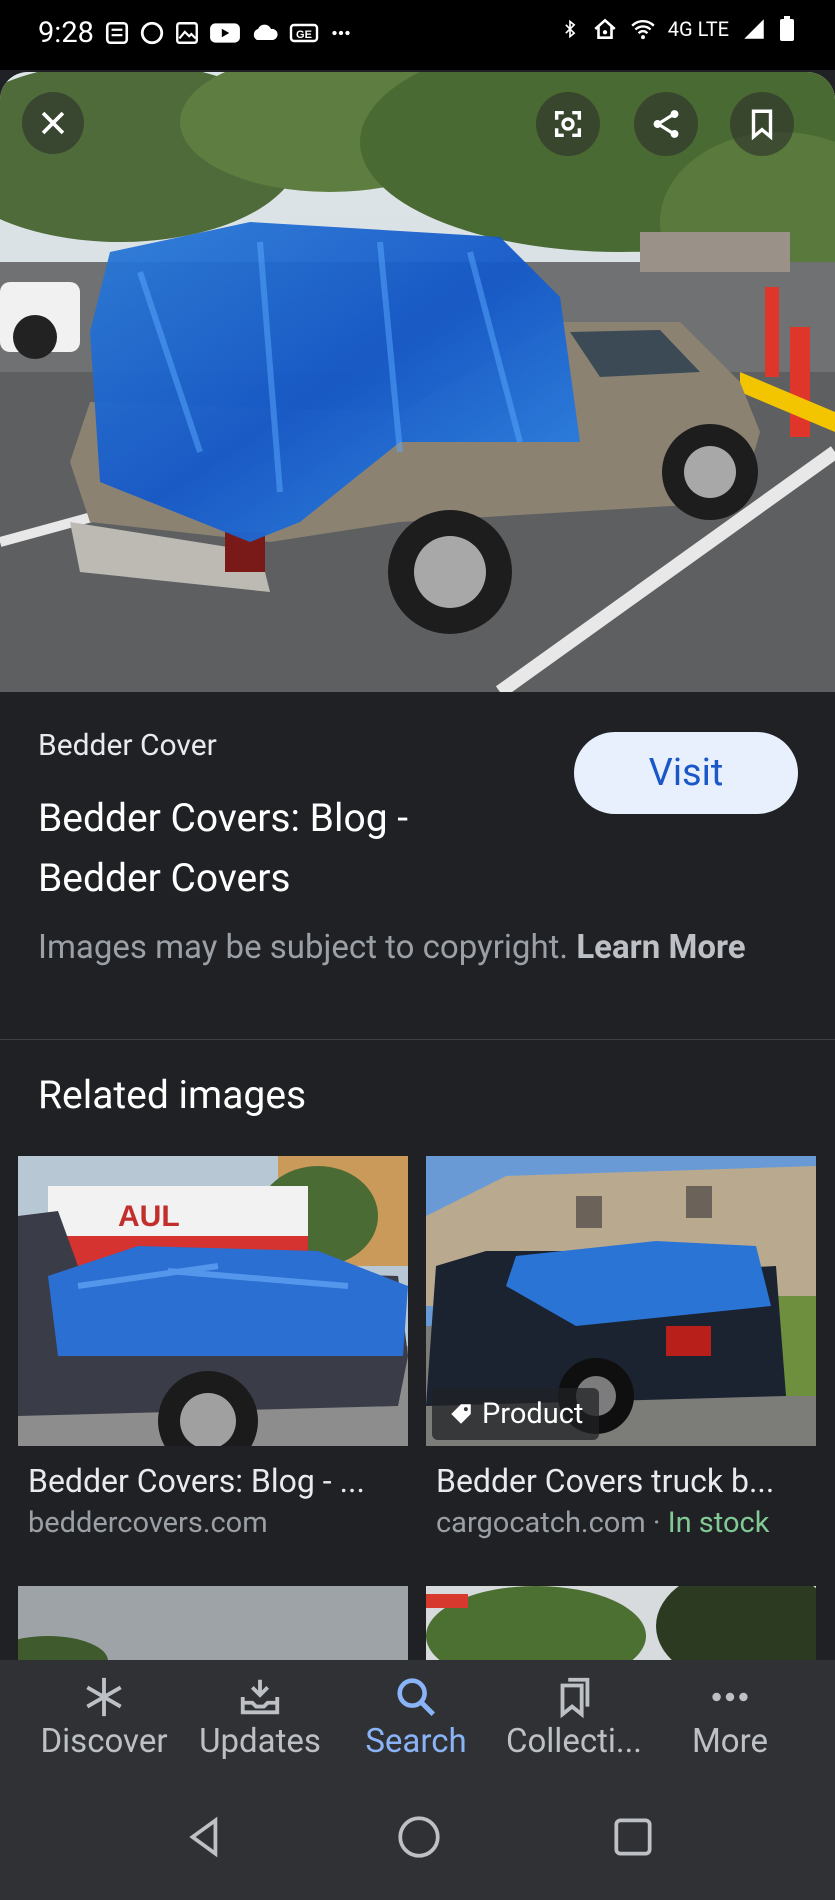 The image size is (835, 1900). Describe the element at coordinates (754, 29) in the screenshot. I see `signal-icon` at that location.